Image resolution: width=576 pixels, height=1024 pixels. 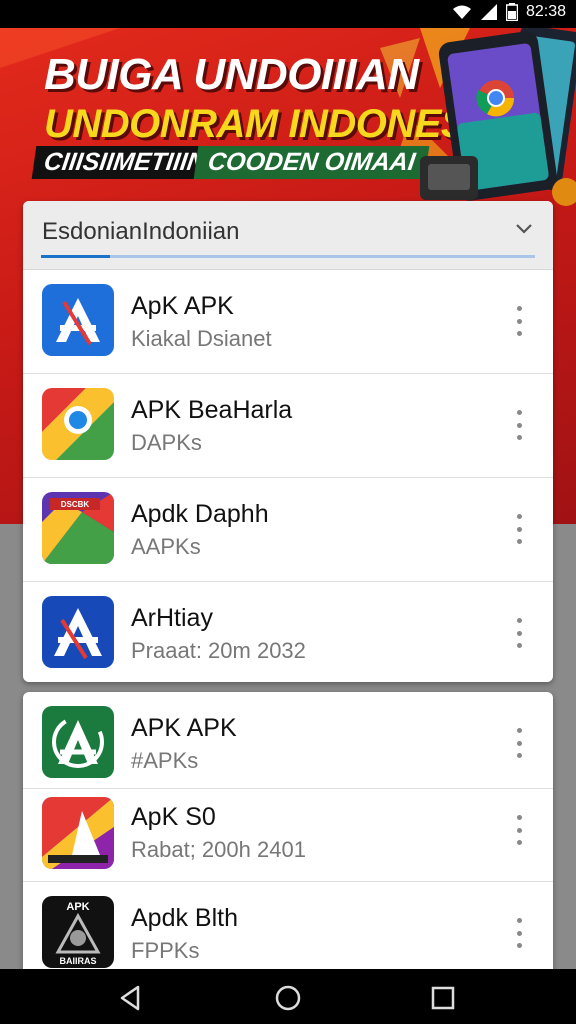 I want to click on app-list-item: APK BeaHarla DAPKs, so click(x=288, y=426).